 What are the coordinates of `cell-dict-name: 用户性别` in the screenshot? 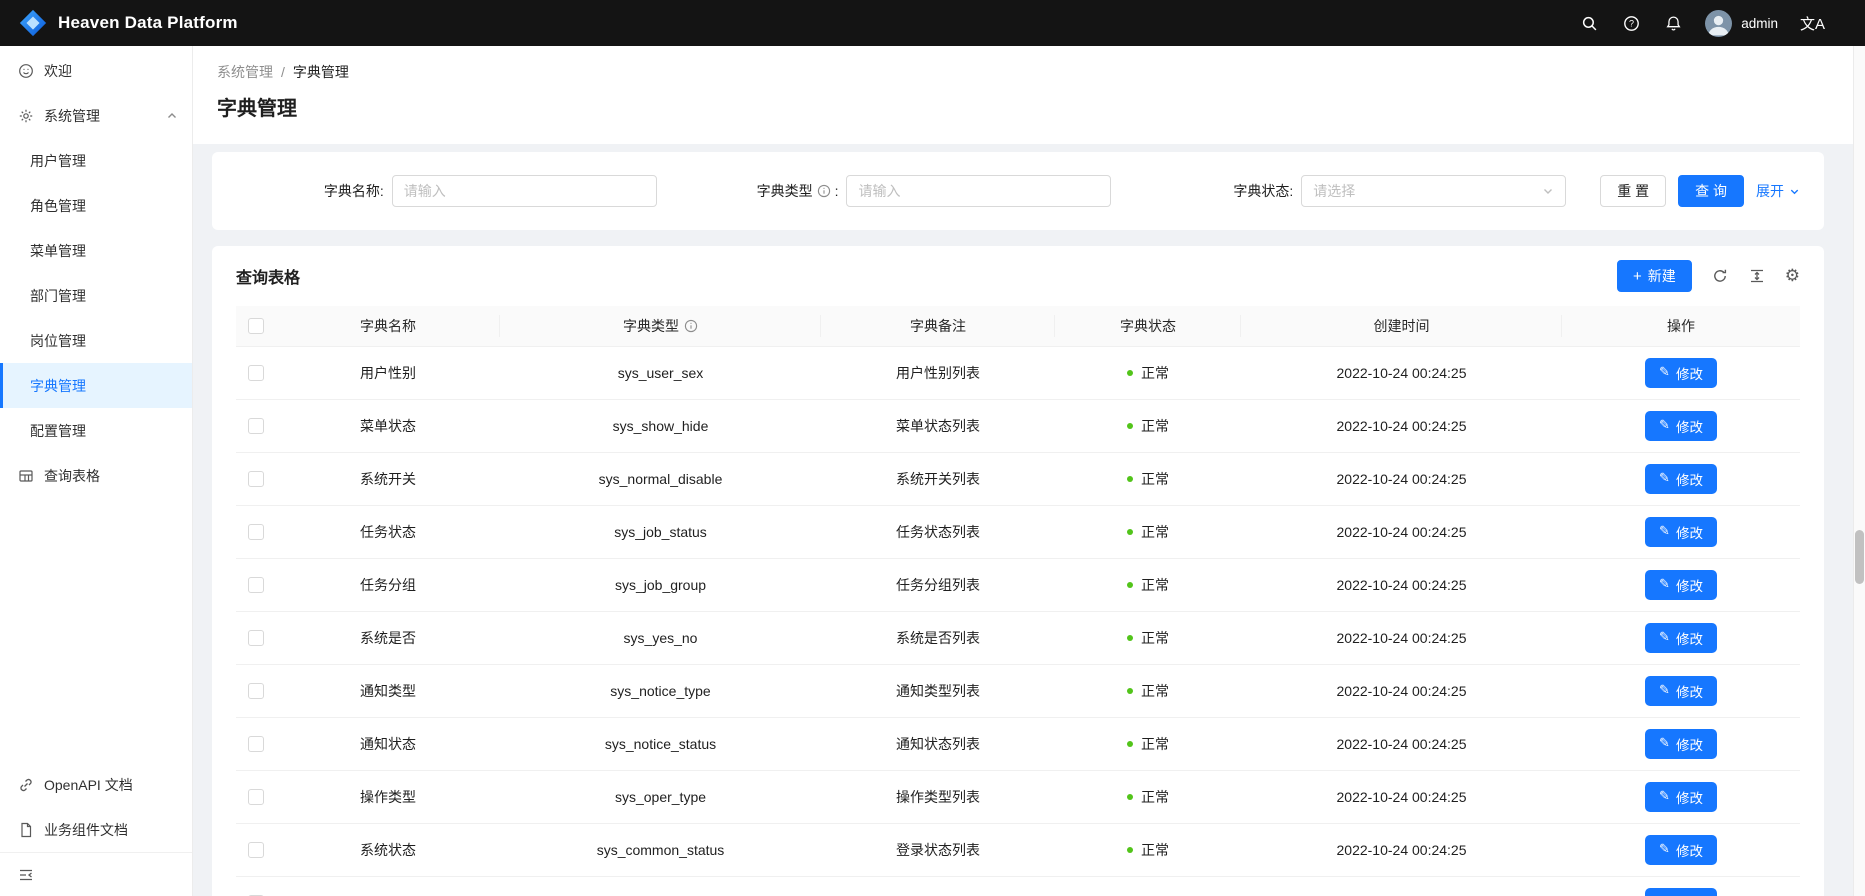 It's located at (388, 373).